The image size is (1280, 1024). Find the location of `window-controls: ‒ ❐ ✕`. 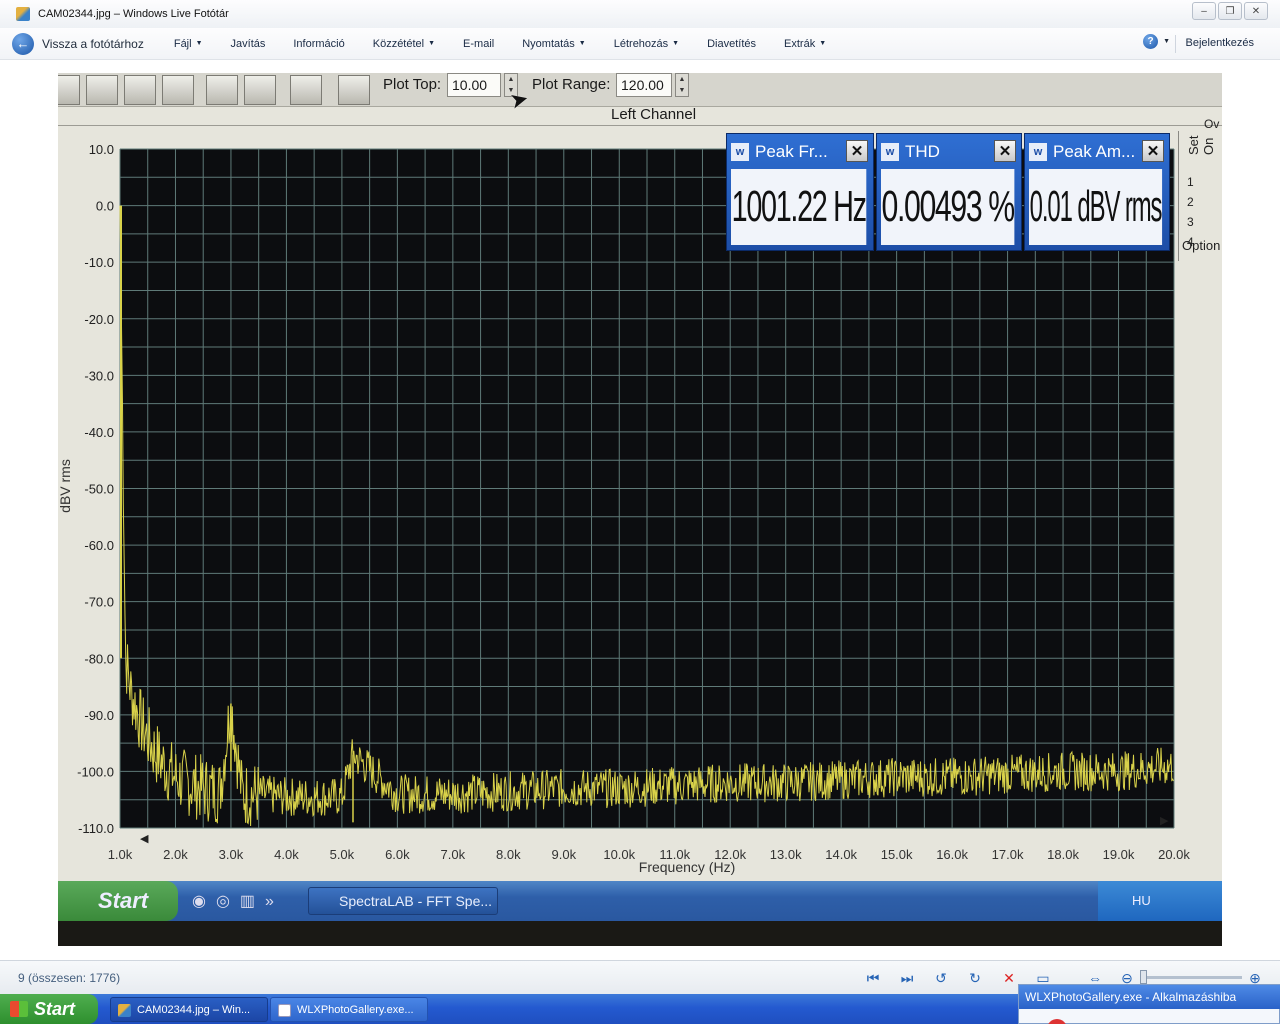

window-controls: ‒ ❐ ✕ is located at coordinates (1230, 11).